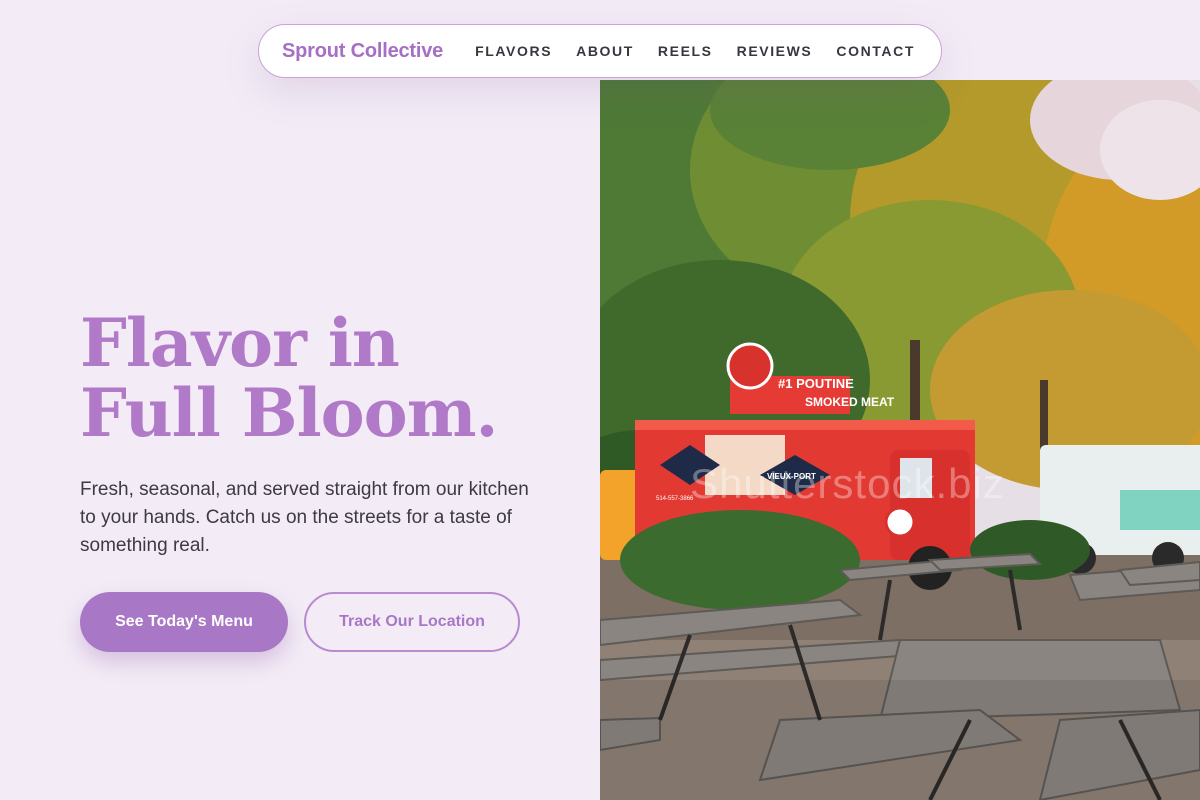 The height and width of the screenshot is (800, 1200). What do you see at coordinates (184, 622) in the screenshot?
I see `see-menu-button: See Today's Menu` at bounding box center [184, 622].